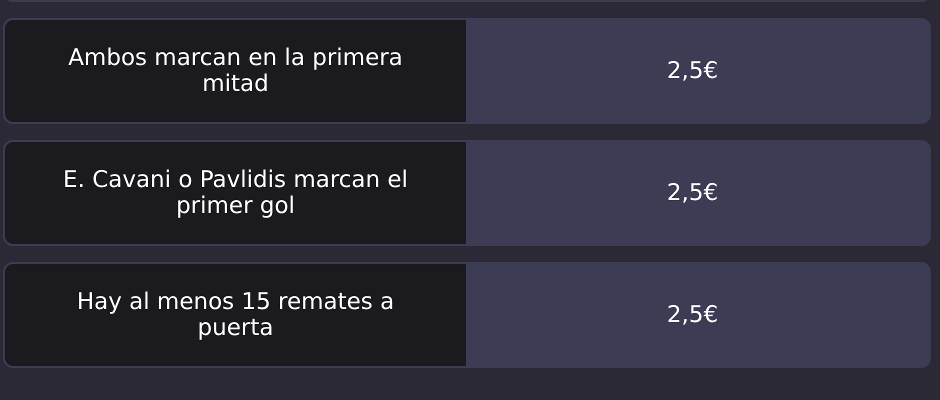  What do you see at coordinates (235, 71) in the screenshot?
I see `option-label: Ambos marcan en la primera mitad` at bounding box center [235, 71].